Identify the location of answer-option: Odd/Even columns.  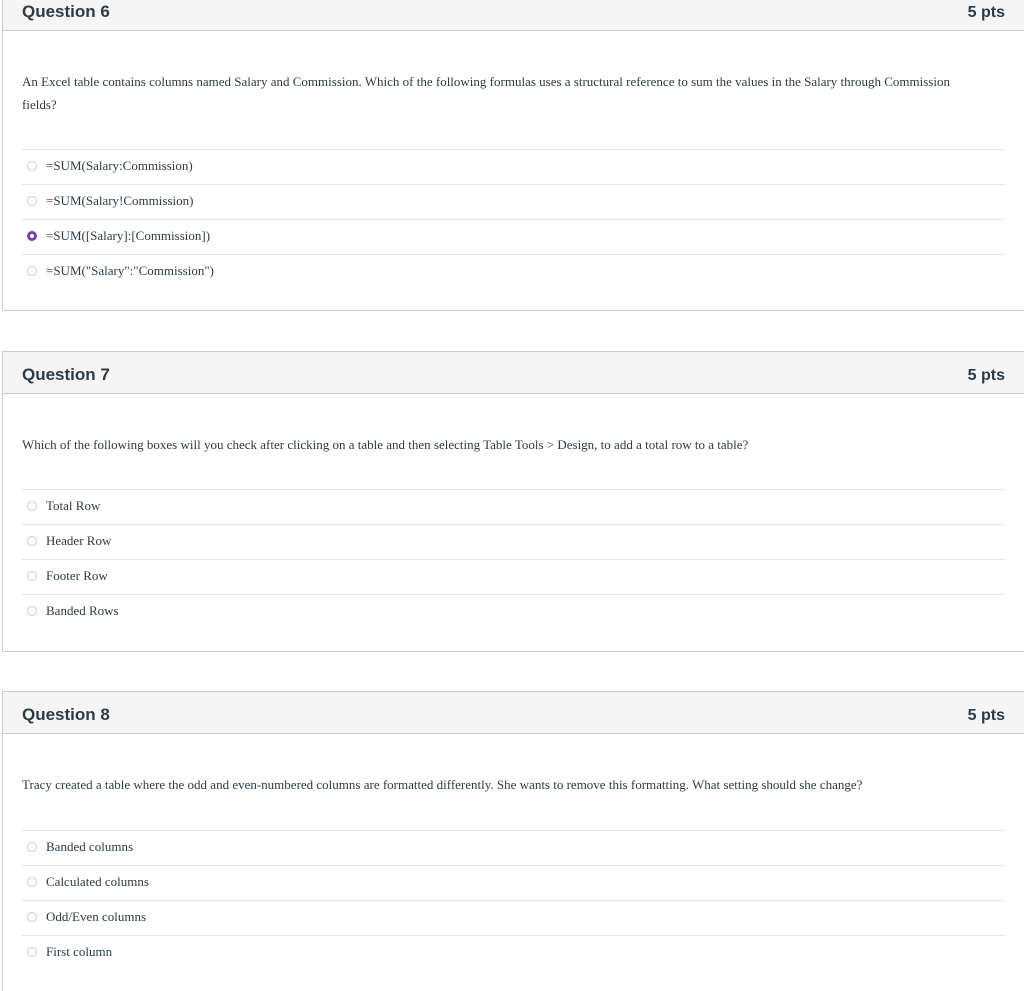
(513, 918).